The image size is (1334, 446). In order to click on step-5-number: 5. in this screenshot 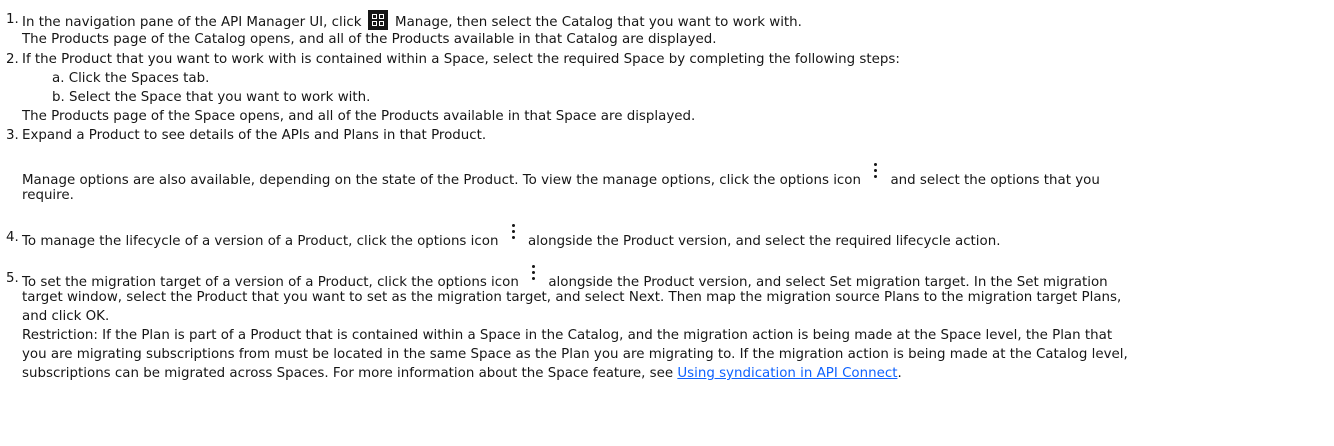, I will do `click(12, 278)`.